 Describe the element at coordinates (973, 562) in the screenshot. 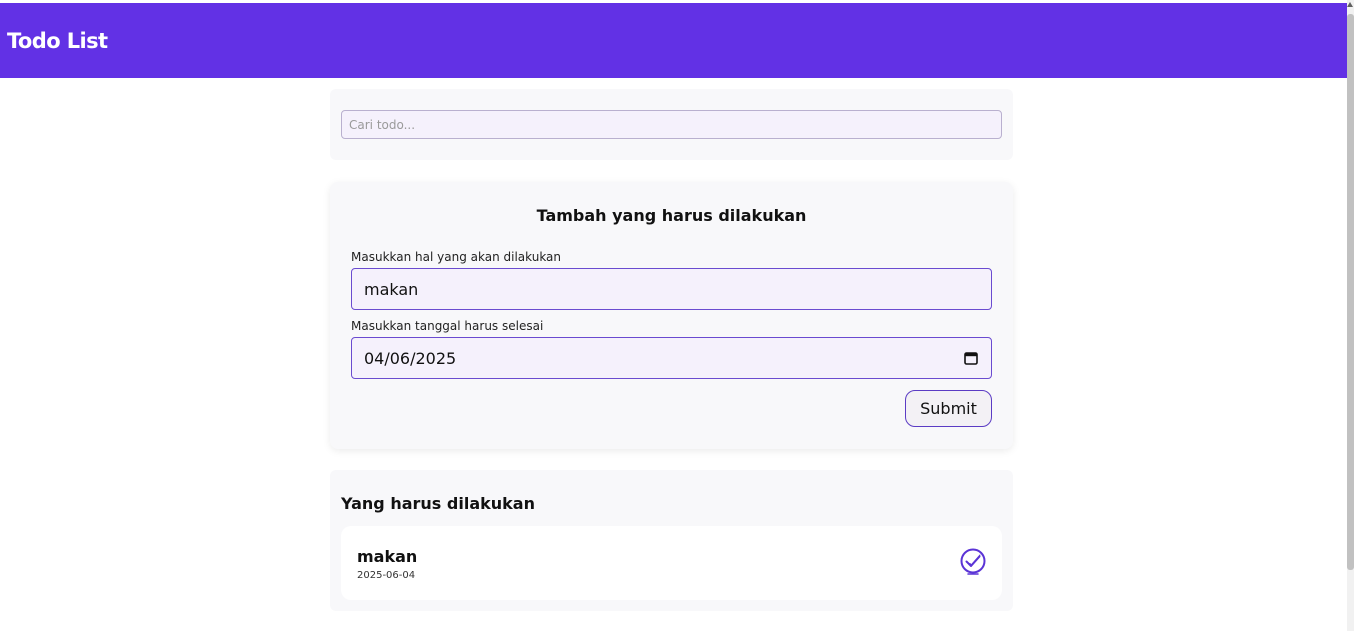

I see `check-circle-icon` at that location.